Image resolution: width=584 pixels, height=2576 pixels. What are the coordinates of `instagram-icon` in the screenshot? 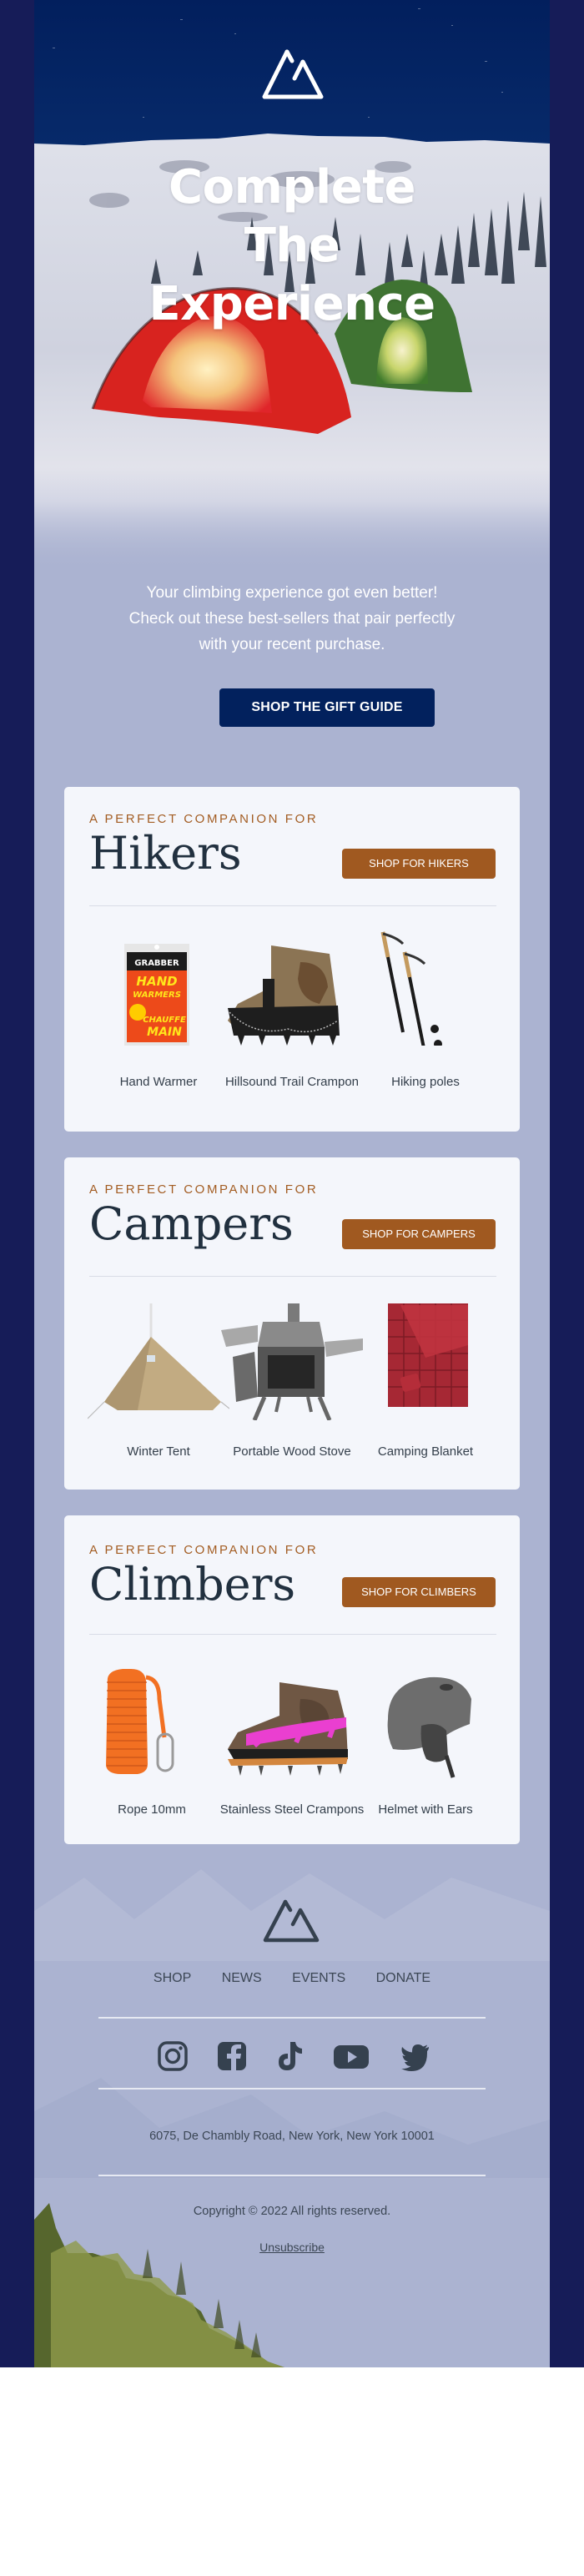 It's located at (173, 2056).